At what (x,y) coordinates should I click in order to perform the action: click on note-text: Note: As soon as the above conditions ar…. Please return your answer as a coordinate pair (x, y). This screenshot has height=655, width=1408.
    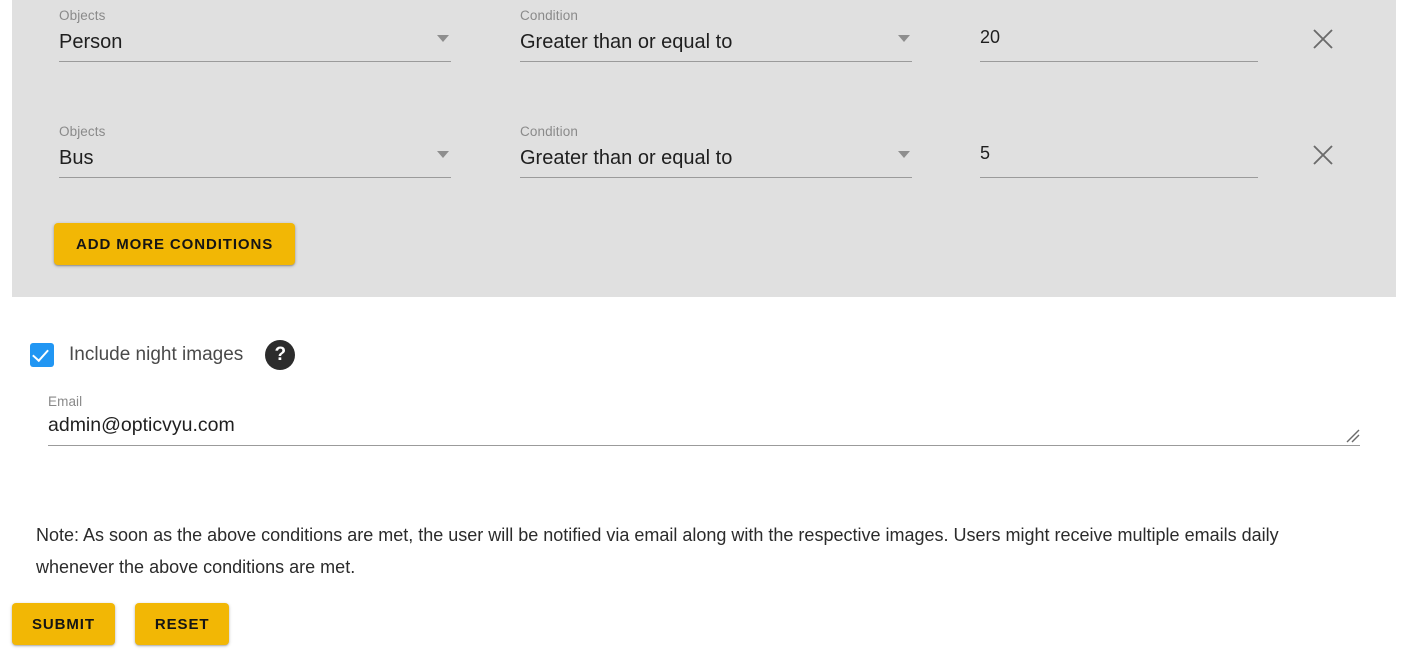
    Looking at the image, I should click on (657, 551).